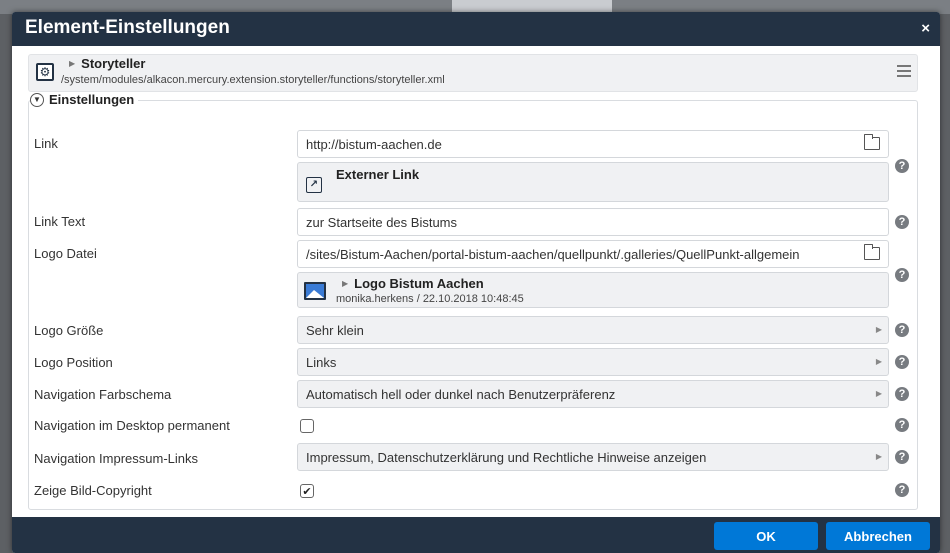  Describe the element at coordinates (60, 221) in the screenshot. I see `link-text-label: Link Text` at that location.